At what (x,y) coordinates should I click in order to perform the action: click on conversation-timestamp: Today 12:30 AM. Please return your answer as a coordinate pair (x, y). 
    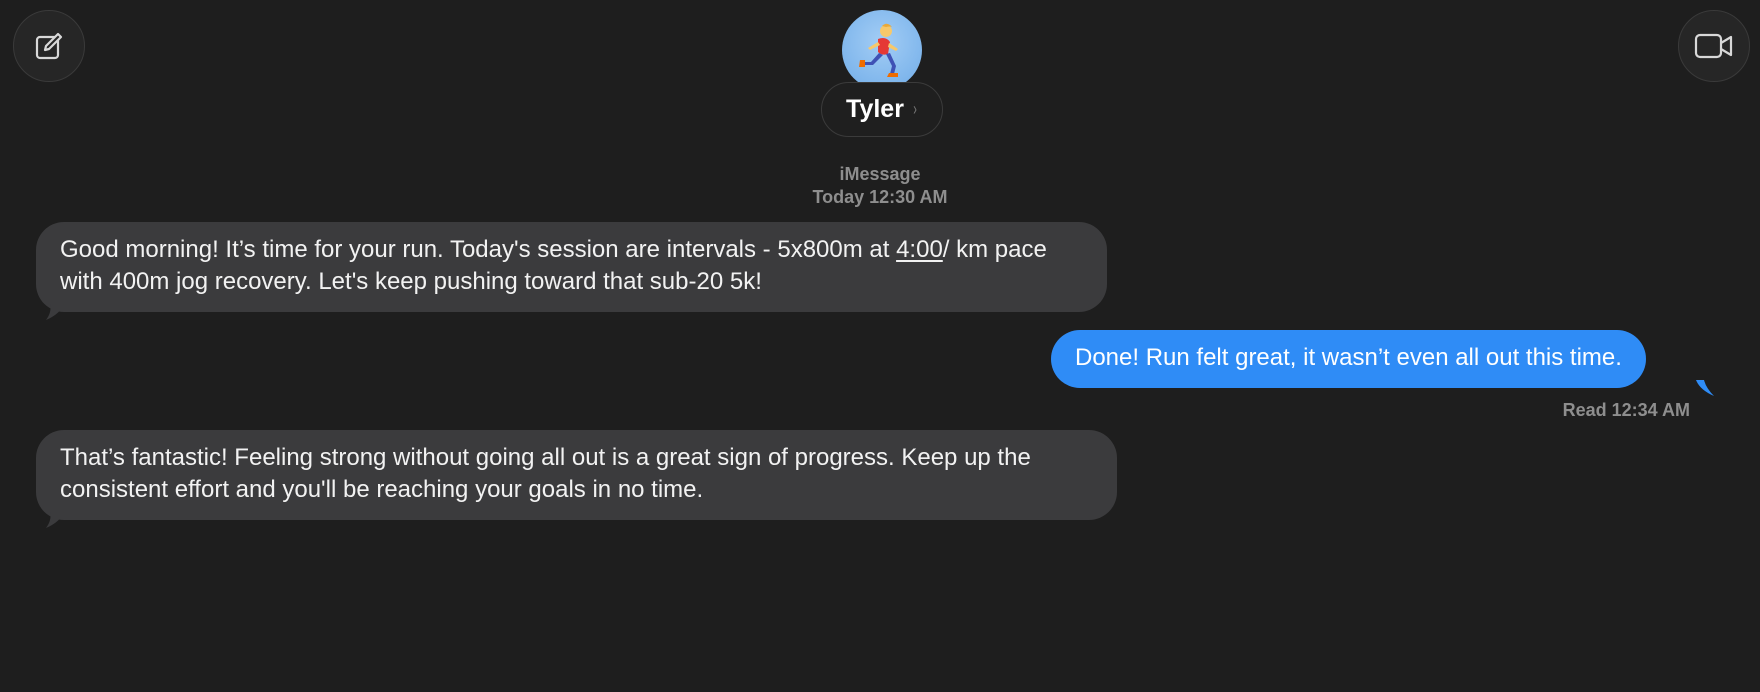
    Looking at the image, I should click on (880, 197).